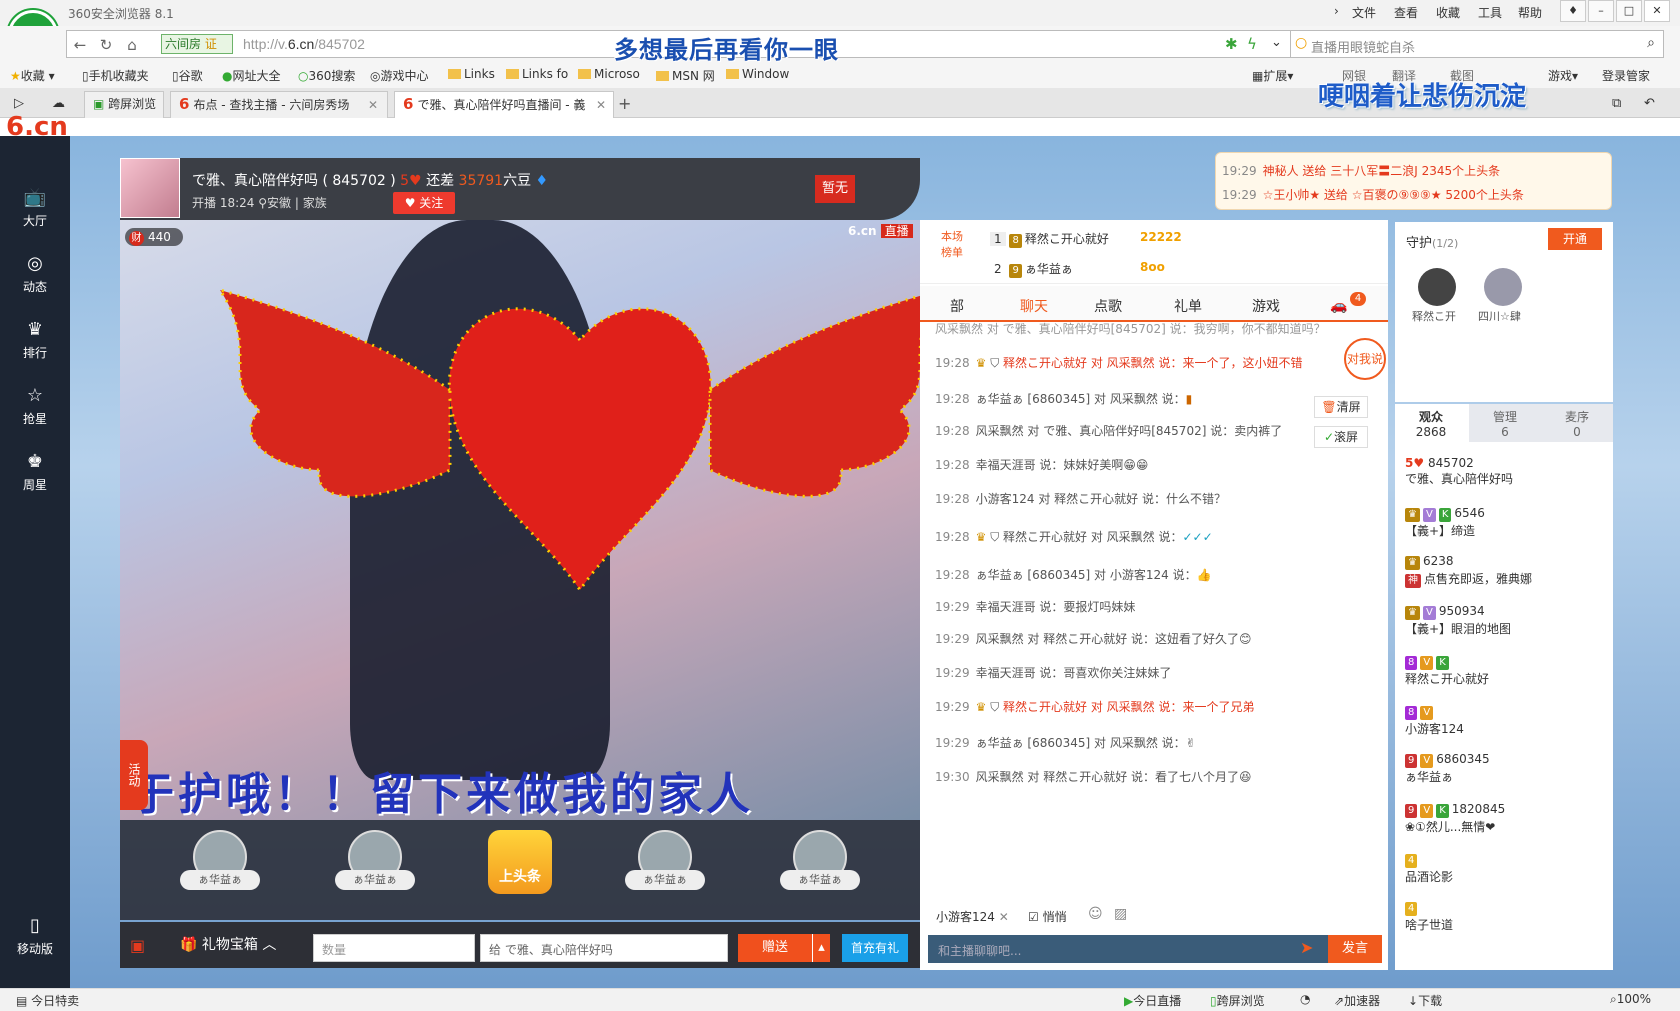 This screenshot has height=1011, width=1680. Describe the element at coordinates (685, 75) in the screenshot. I see `bookmark-msn: MSN 网` at that location.